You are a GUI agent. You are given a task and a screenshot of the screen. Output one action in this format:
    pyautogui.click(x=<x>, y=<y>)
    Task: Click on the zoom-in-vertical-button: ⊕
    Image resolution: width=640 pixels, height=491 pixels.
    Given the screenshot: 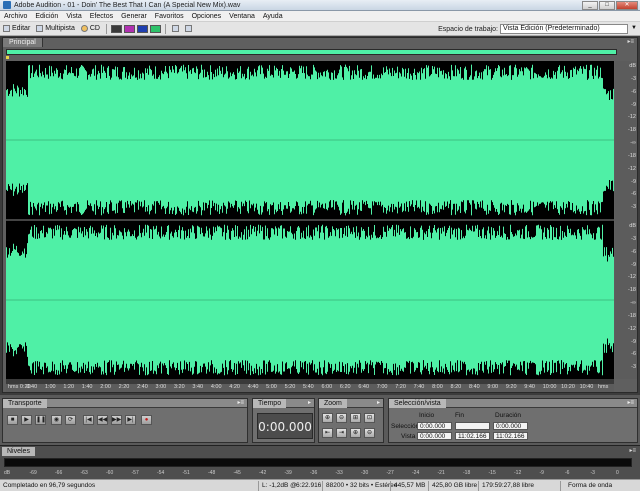 What is the action you would take?
    pyautogui.click(x=355, y=433)
    